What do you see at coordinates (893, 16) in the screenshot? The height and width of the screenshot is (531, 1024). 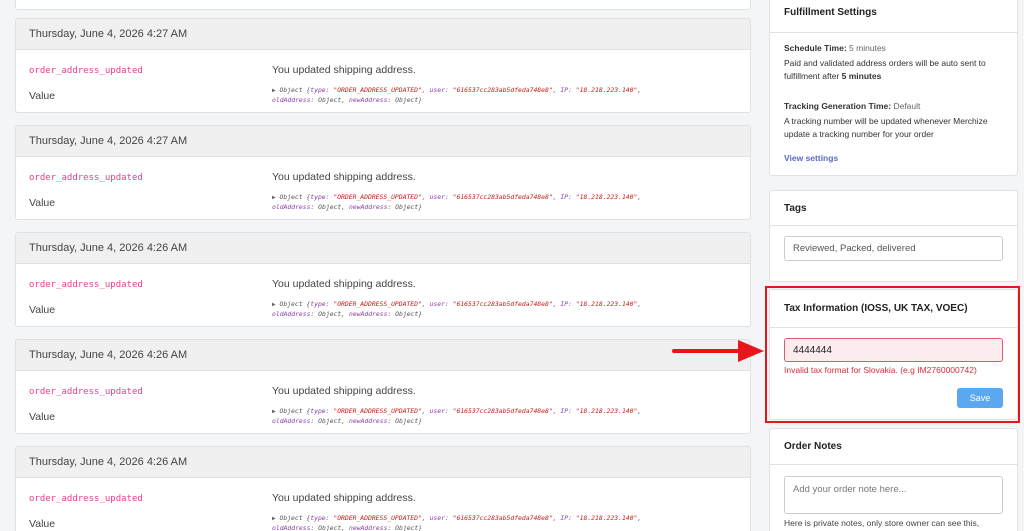 I see `panel-title: Fulfillment Settings` at bounding box center [893, 16].